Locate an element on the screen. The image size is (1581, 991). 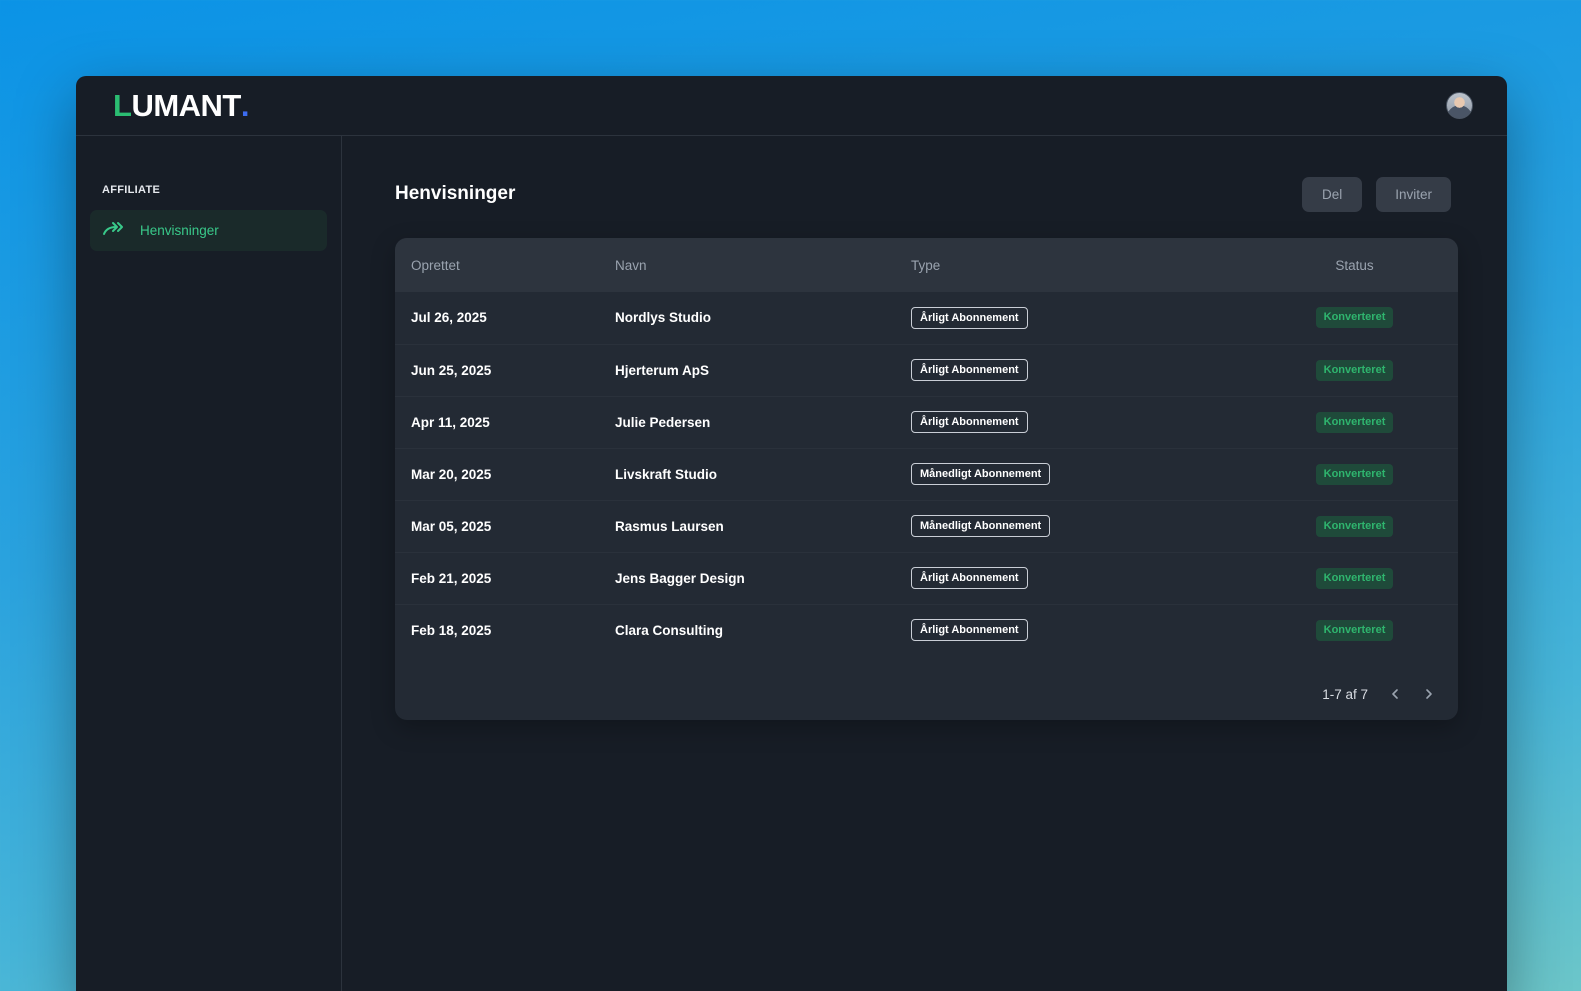
cell-name: Clara Consulting is located at coordinates (669, 630).